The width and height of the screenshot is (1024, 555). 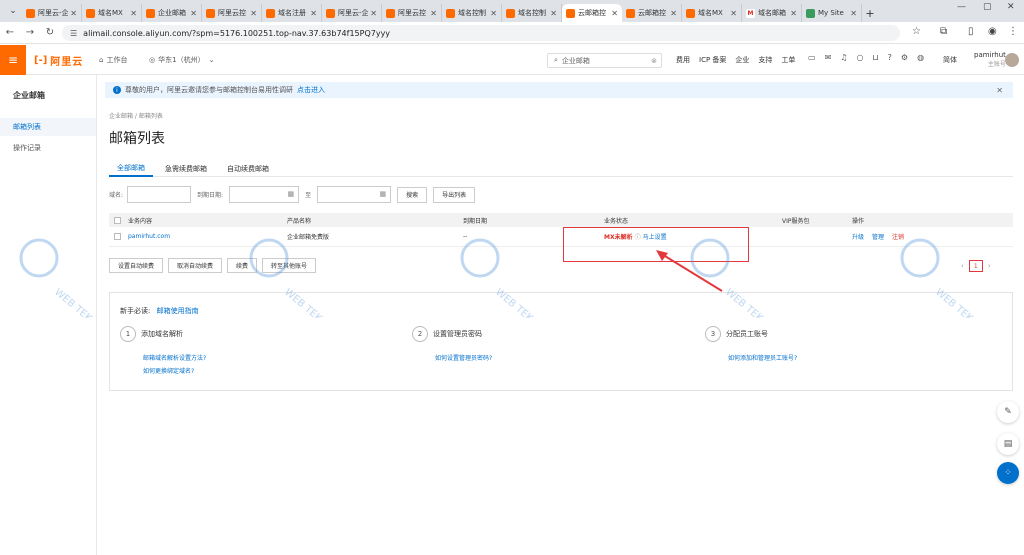 What do you see at coordinates (788, 60) in the screenshot?
I see `top-link: 工单` at bounding box center [788, 60].